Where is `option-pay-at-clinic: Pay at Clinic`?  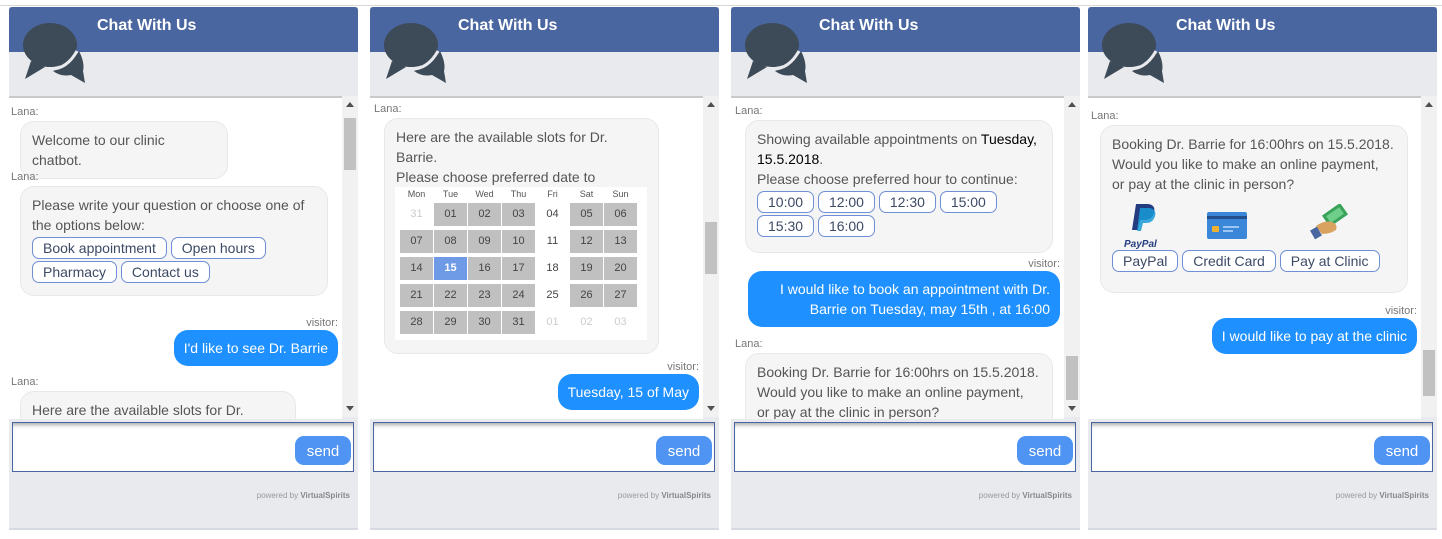
option-pay-at-clinic: Pay at Clinic is located at coordinates (1329, 261).